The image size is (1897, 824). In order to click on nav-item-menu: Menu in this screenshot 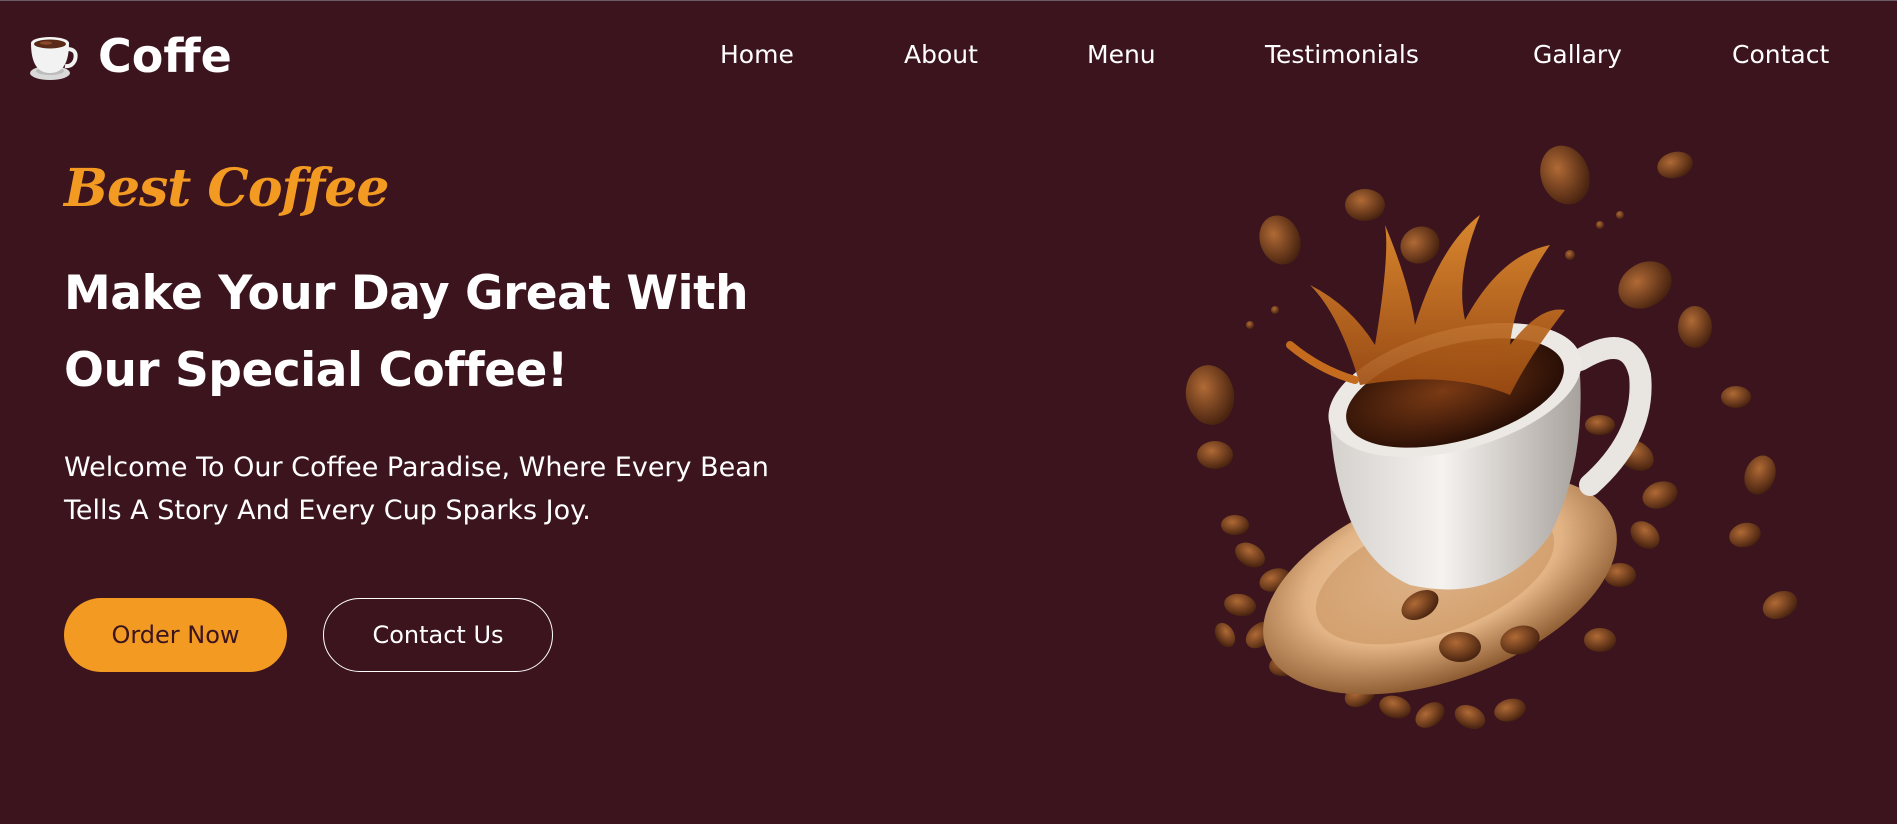, I will do `click(1121, 55)`.